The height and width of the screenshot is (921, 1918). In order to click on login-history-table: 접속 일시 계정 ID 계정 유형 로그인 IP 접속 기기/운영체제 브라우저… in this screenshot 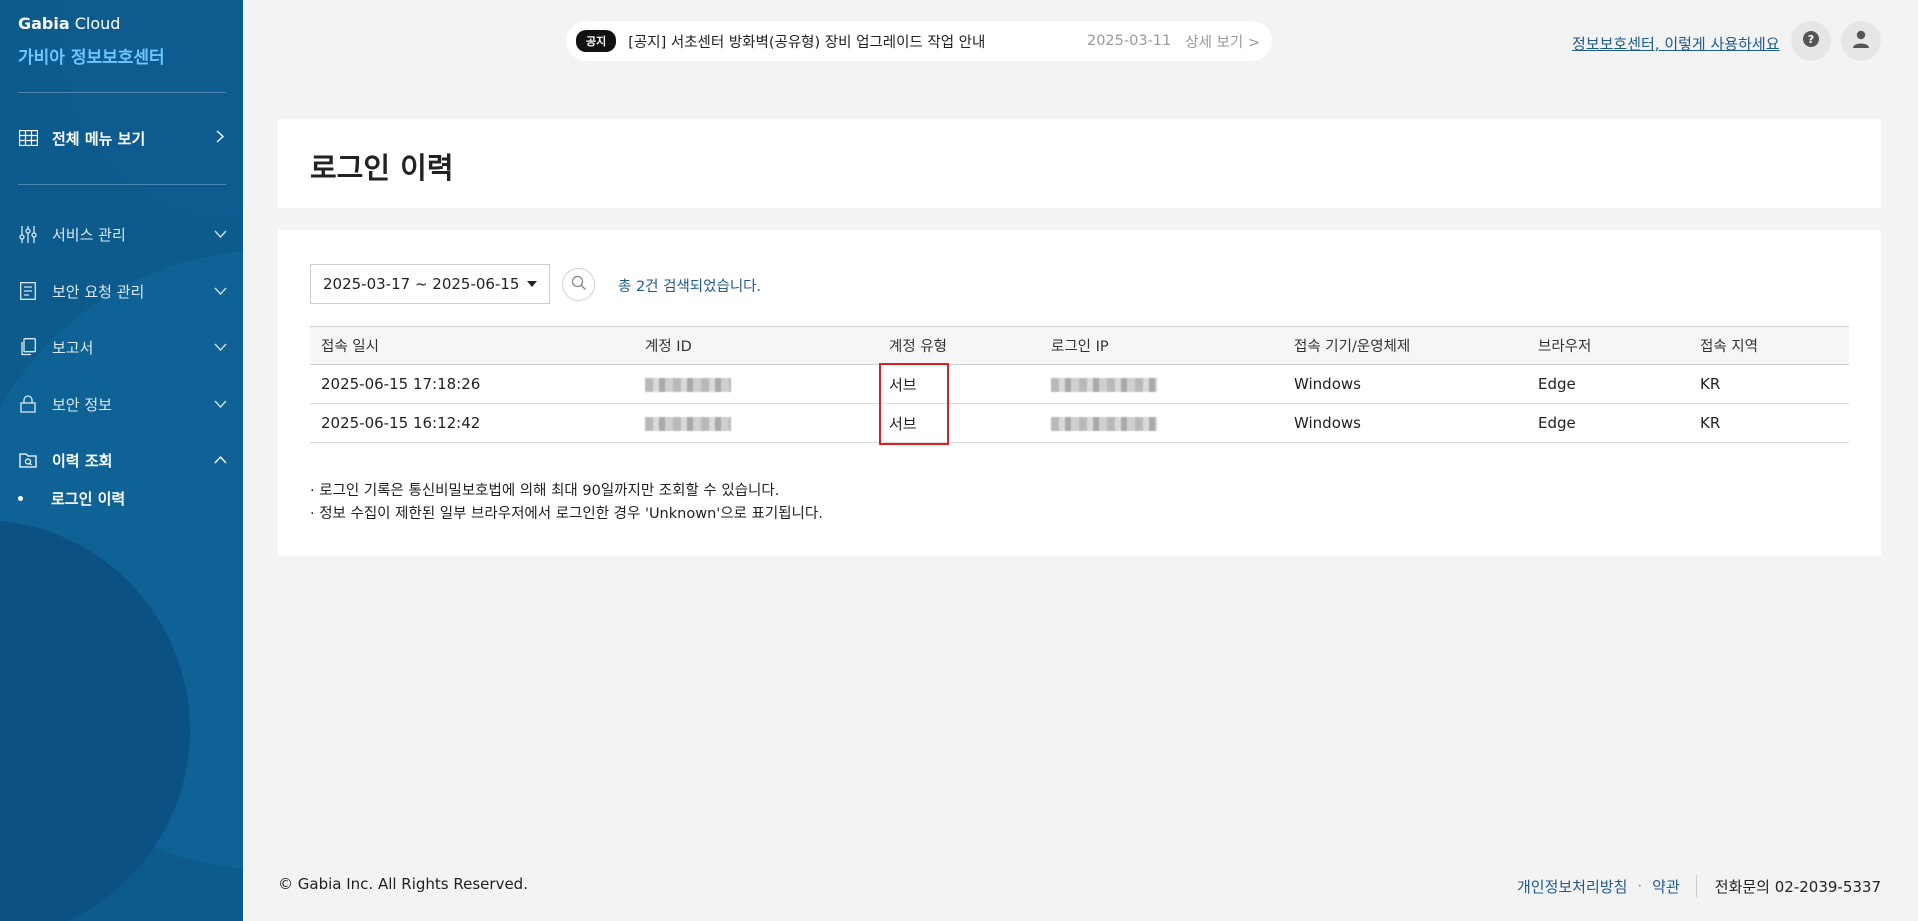, I will do `click(1079, 384)`.